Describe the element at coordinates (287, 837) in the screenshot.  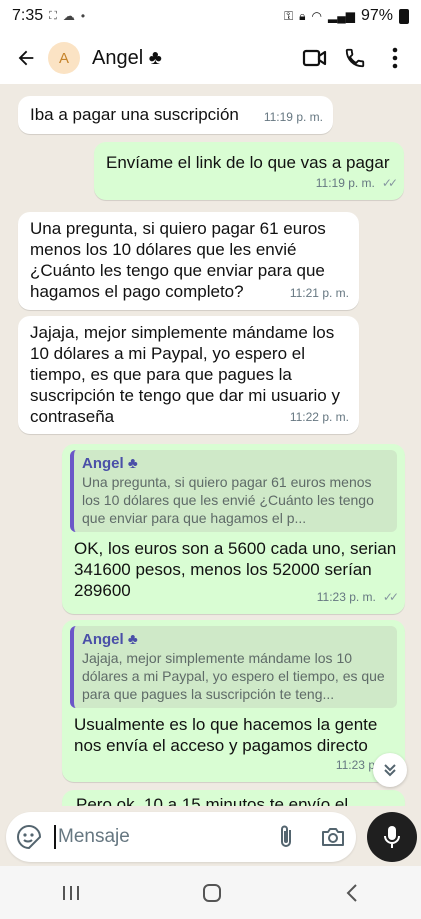
I see `paperclip-icon` at that location.